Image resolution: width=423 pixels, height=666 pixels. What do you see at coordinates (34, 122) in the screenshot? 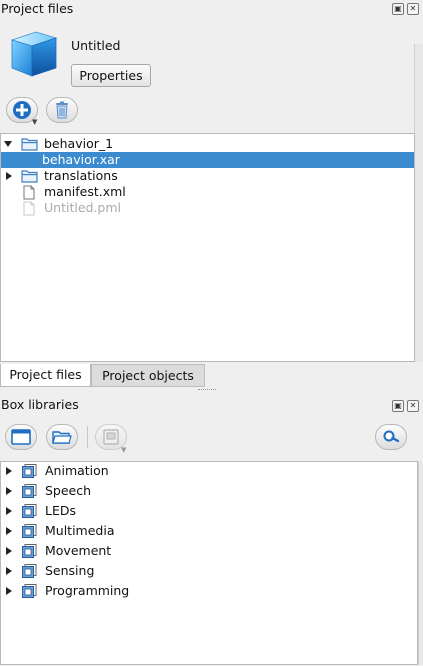
I see `add-dropdown-arrow: ▼` at bounding box center [34, 122].